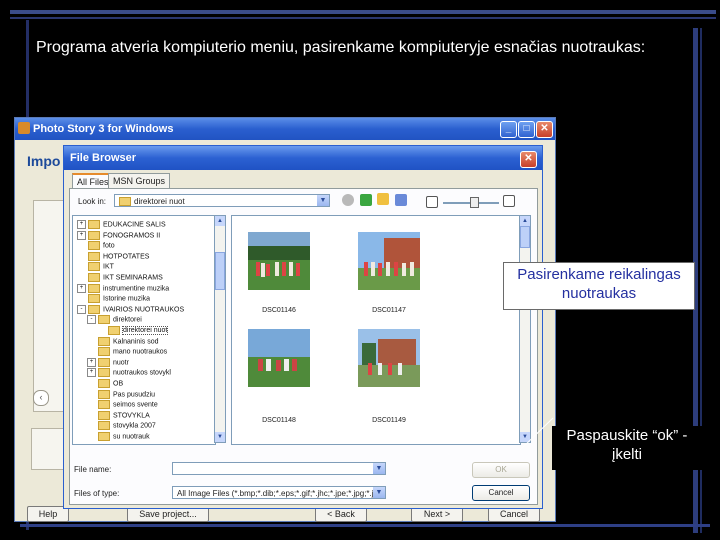 The height and width of the screenshot is (540, 720). Describe the element at coordinates (44, 161) in the screenshot. I see `photo-story-heading: Impo` at that location.